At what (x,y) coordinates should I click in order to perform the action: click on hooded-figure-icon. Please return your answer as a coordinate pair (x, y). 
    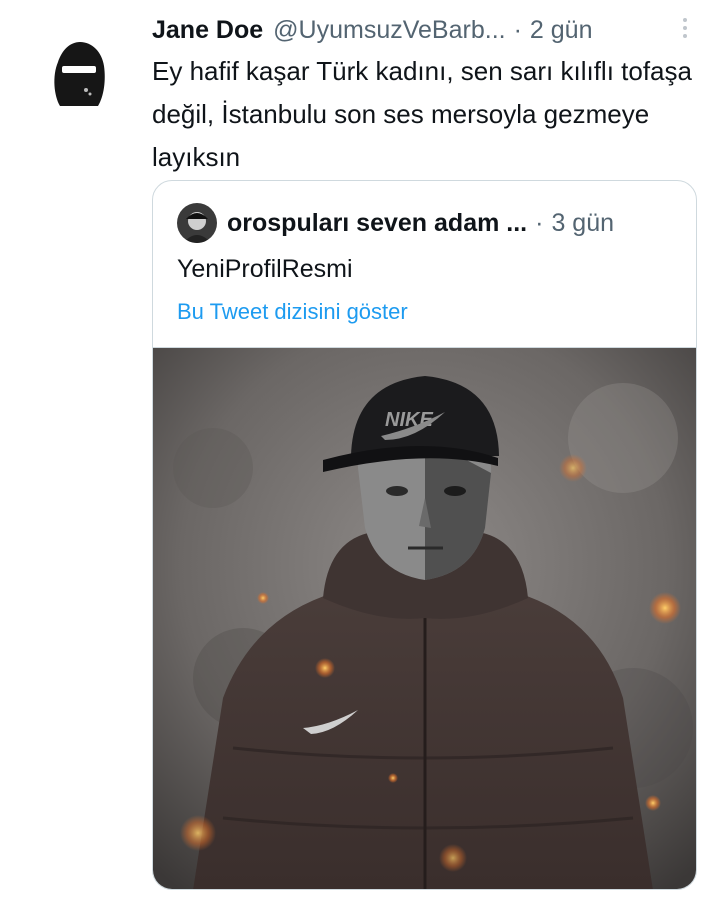
    Looking at the image, I should click on (79, 74).